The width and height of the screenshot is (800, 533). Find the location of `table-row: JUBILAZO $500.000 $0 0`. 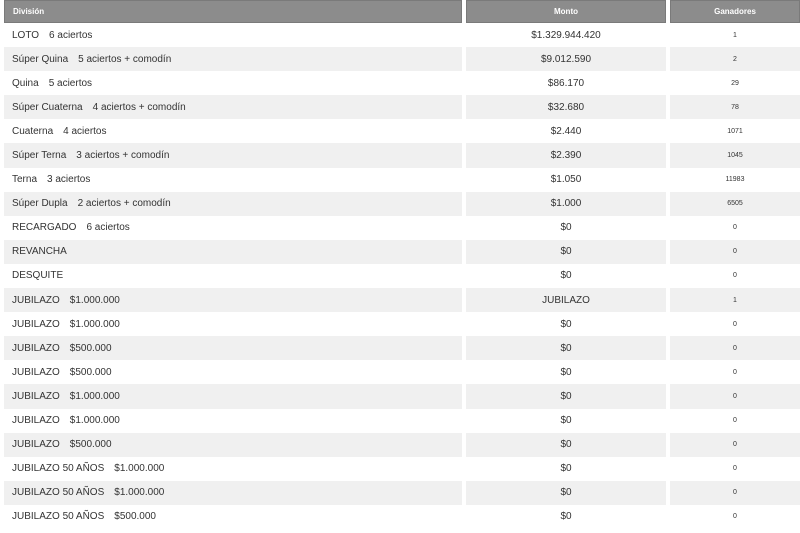

table-row: JUBILAZO $500.000 $0 0 is located at coordinates (402, 372).